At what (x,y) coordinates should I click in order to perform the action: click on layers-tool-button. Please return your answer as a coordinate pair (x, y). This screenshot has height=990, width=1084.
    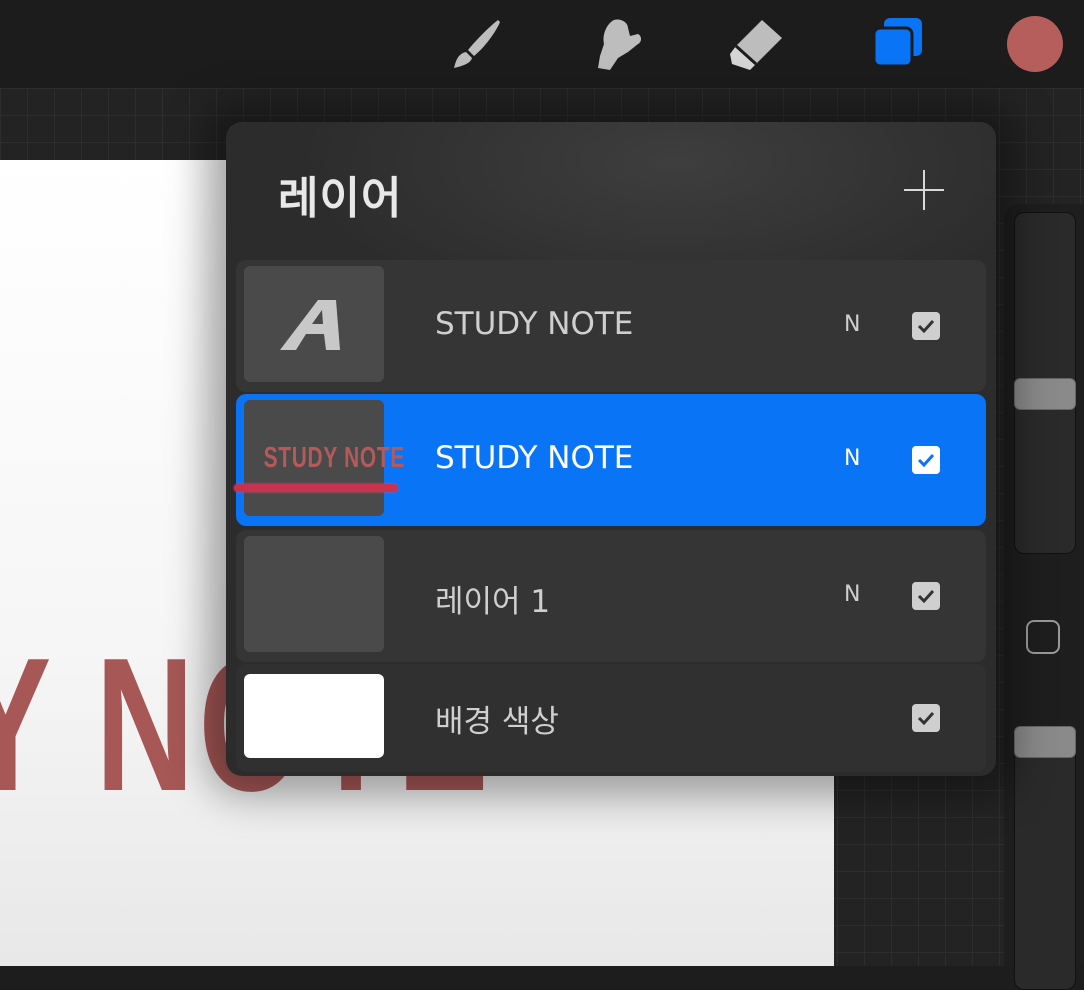
    Looking at the image, I should click on (896, 44).